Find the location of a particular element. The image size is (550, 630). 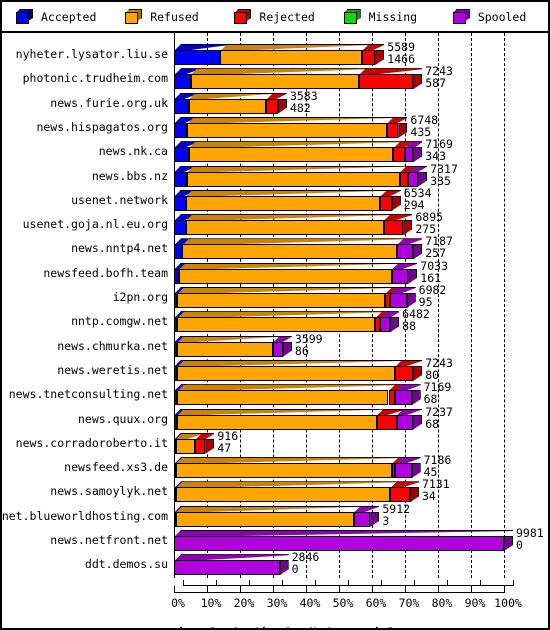

bar-value-label-bottom: 587 is located at coordinates (436, 83).